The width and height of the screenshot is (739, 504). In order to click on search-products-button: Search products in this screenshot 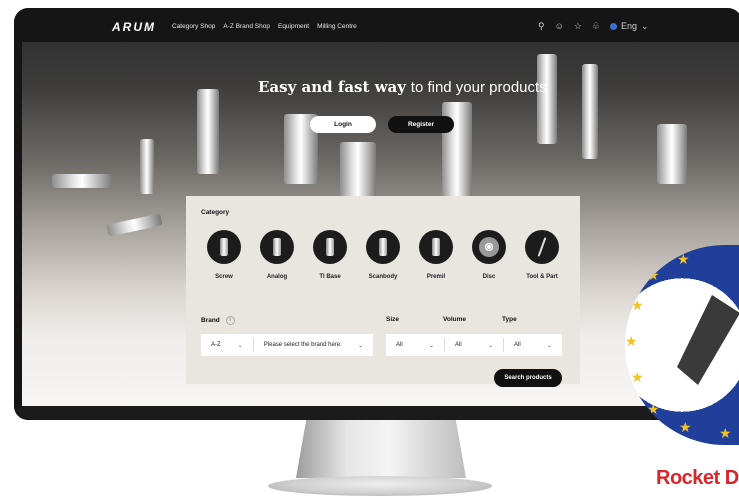, I will do `click(528, 378)`.